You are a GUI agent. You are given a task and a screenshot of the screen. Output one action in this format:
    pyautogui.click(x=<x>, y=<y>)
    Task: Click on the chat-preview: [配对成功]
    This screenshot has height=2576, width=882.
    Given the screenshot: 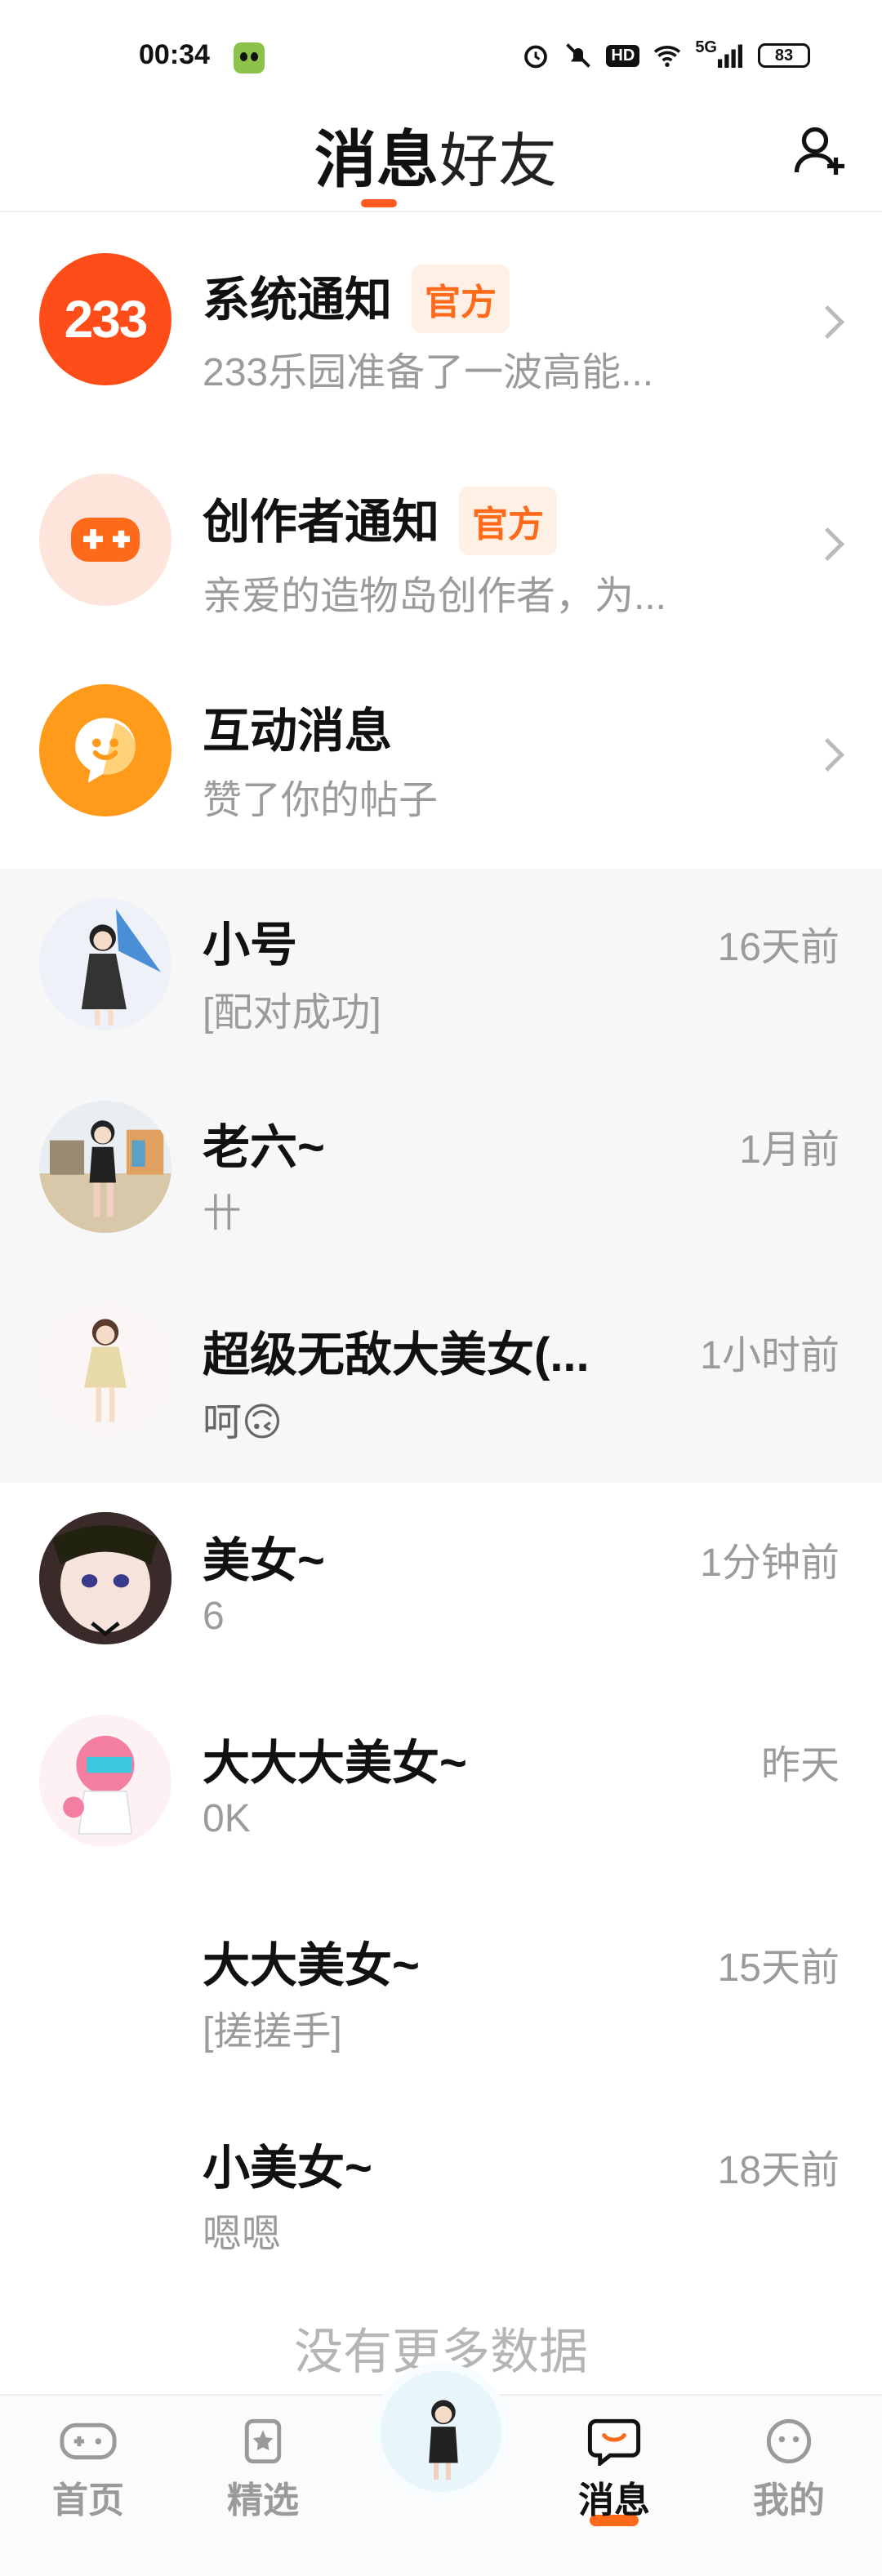 What is the action you would take?
    pyautogui.click(x=292, y=1013)
    